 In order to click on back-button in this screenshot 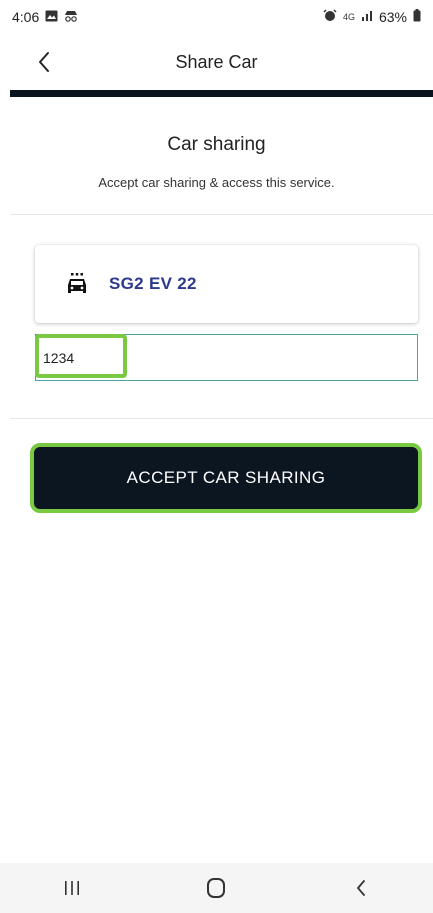, I will do `click(44, 62)`.